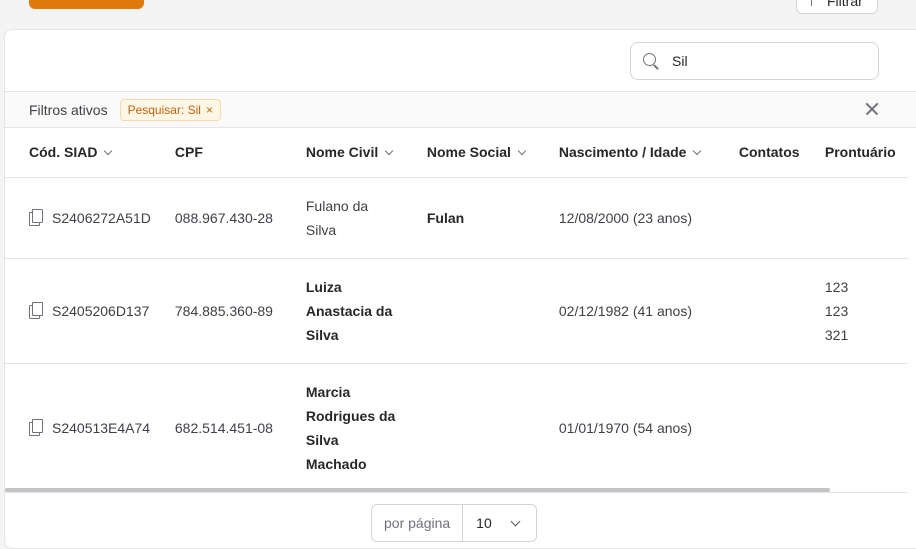 This screenshot has height=549, width=916. I want to click on column-header-contacts: Contatos, so click(769, 153).